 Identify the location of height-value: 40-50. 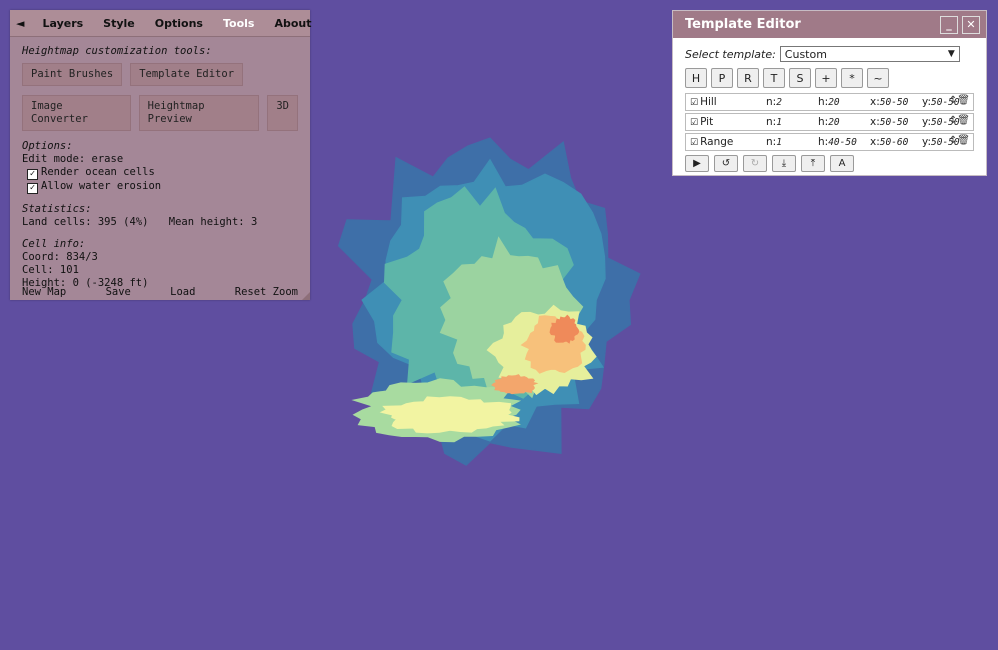
(842, 142).